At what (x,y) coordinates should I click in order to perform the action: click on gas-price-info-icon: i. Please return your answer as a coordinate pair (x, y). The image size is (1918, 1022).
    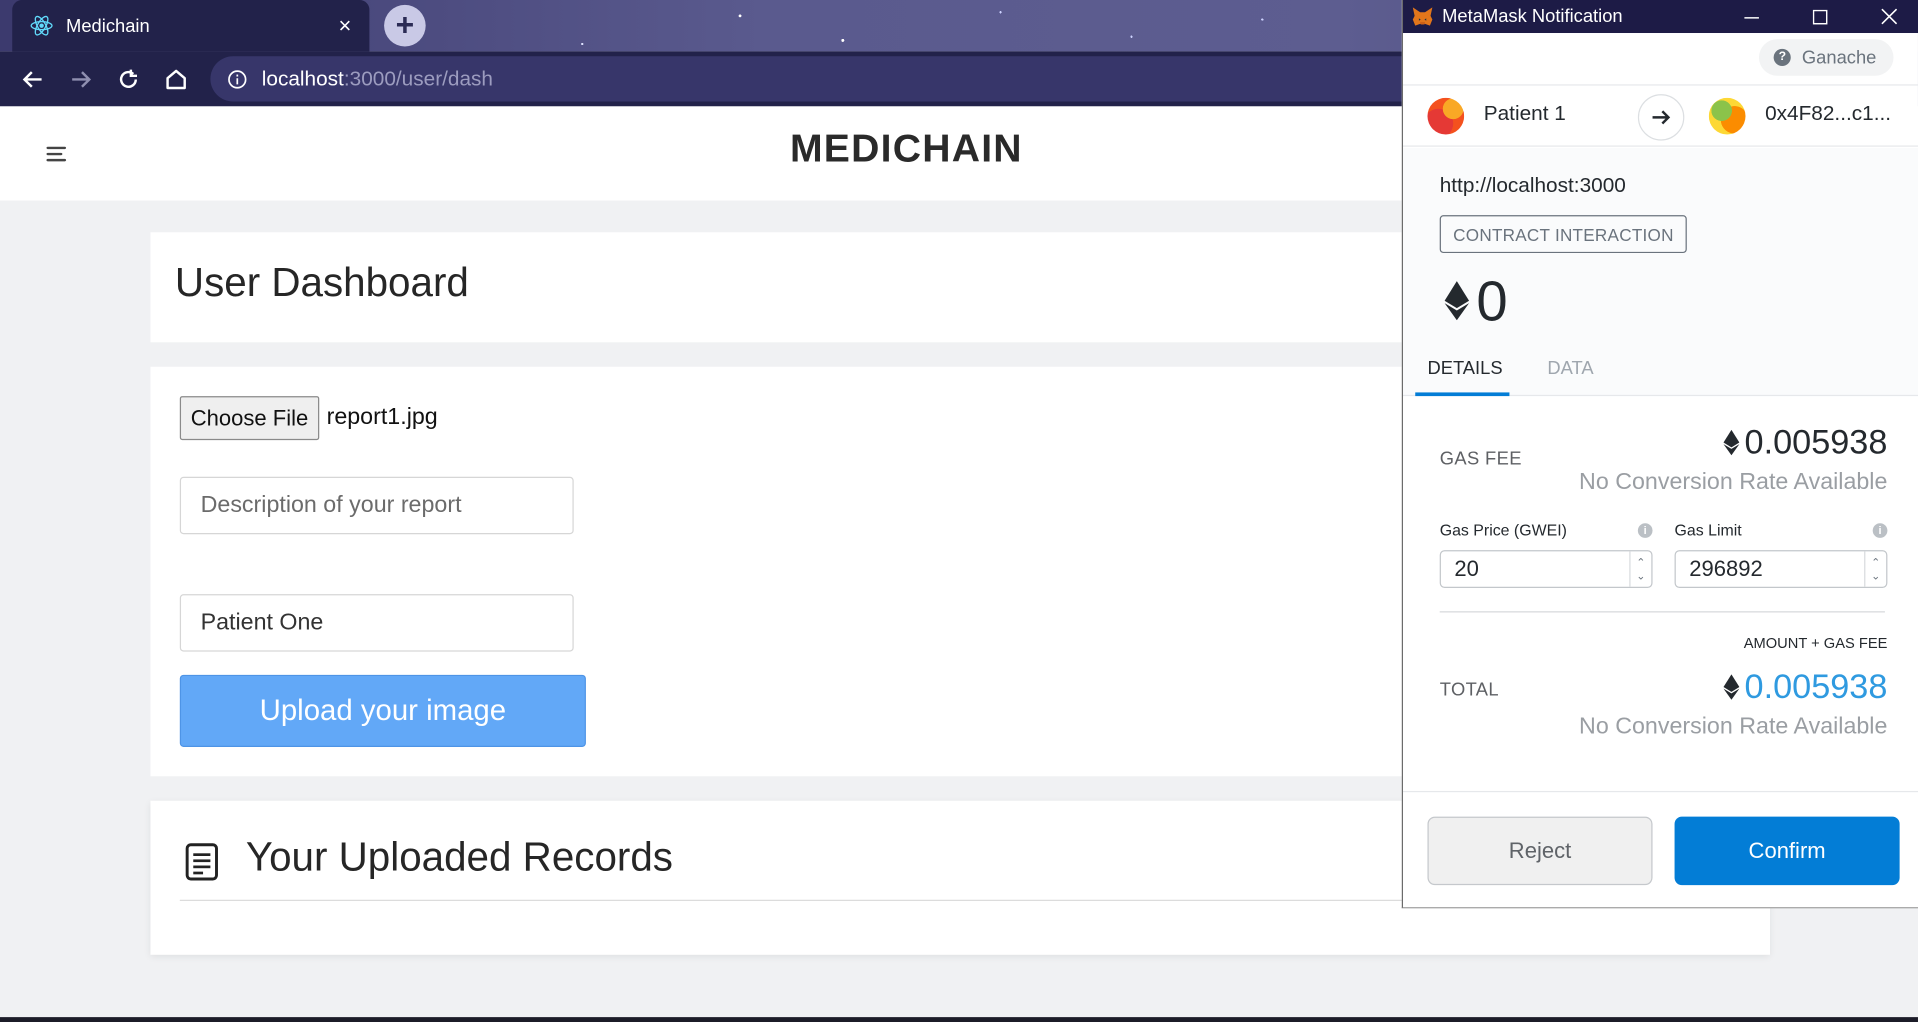
    Looking at the image, I should click on (1645, 530).